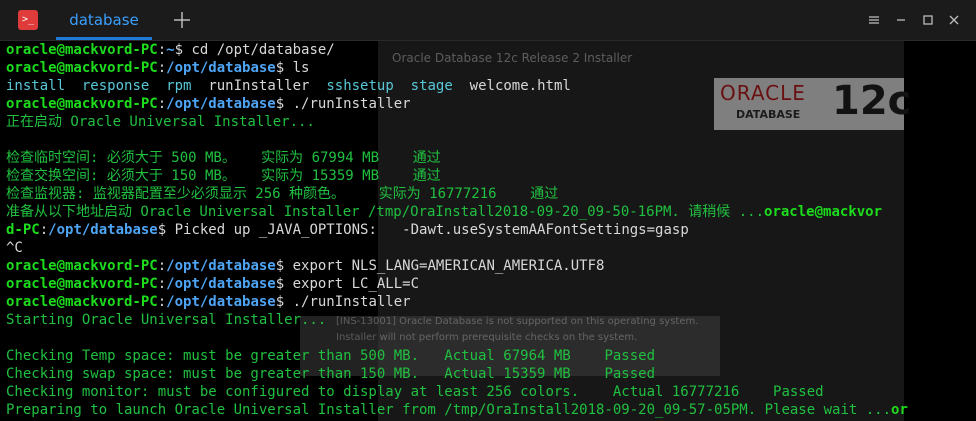  I want to click on add-tab-button, so click(182, 20).